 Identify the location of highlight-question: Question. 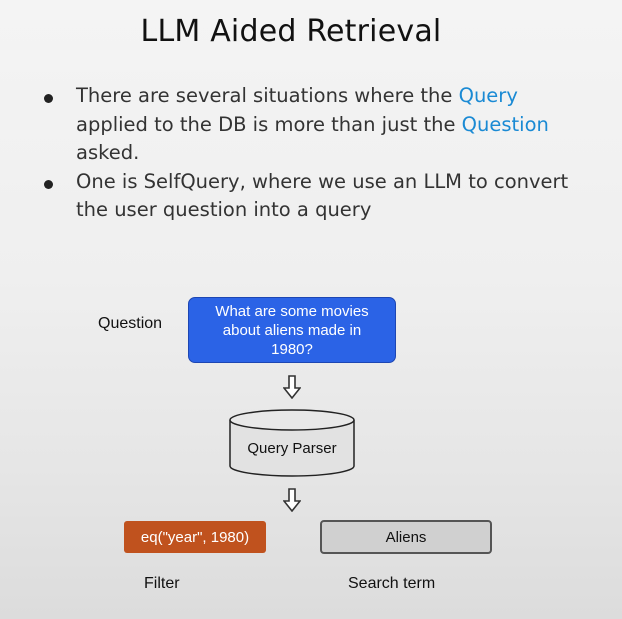
(505, 124).